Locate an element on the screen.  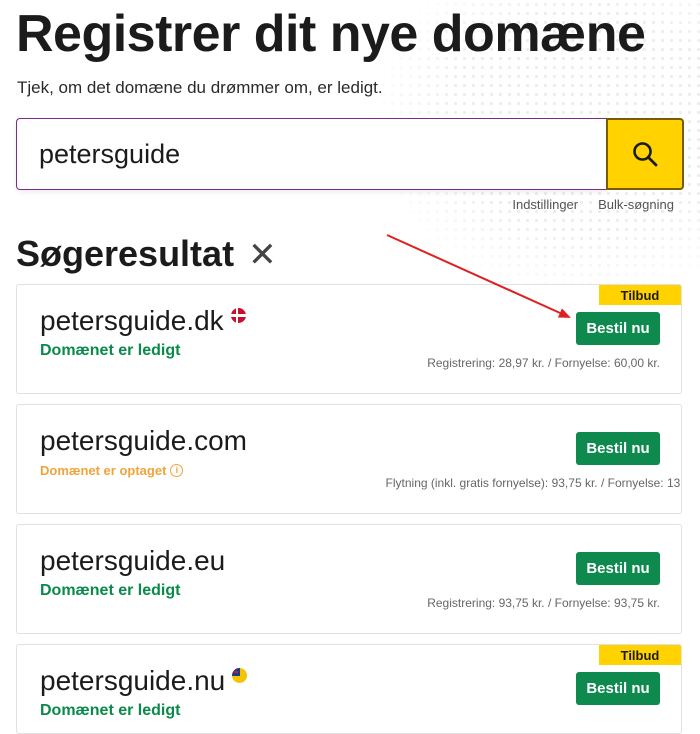
domain-name-text: petersguide.eu is located at coordinates (133, 560).